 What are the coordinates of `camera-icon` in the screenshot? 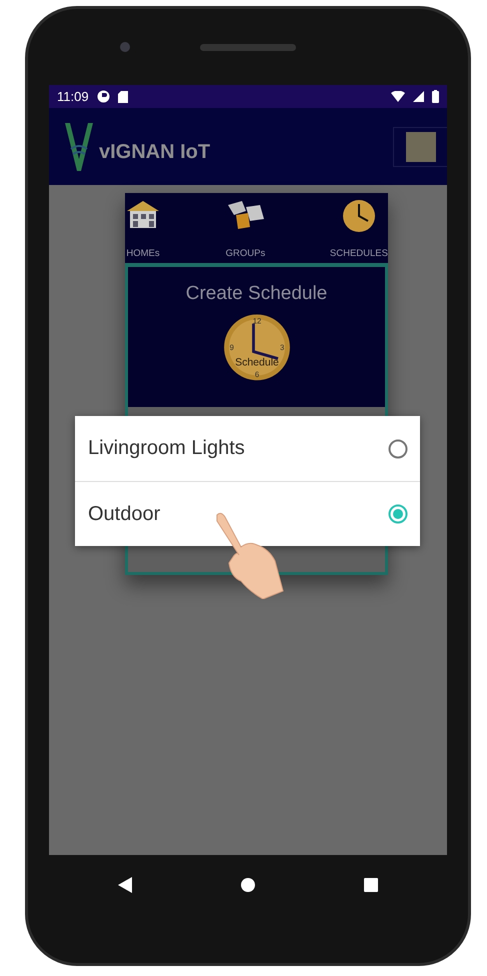 It's located at (125, 47).